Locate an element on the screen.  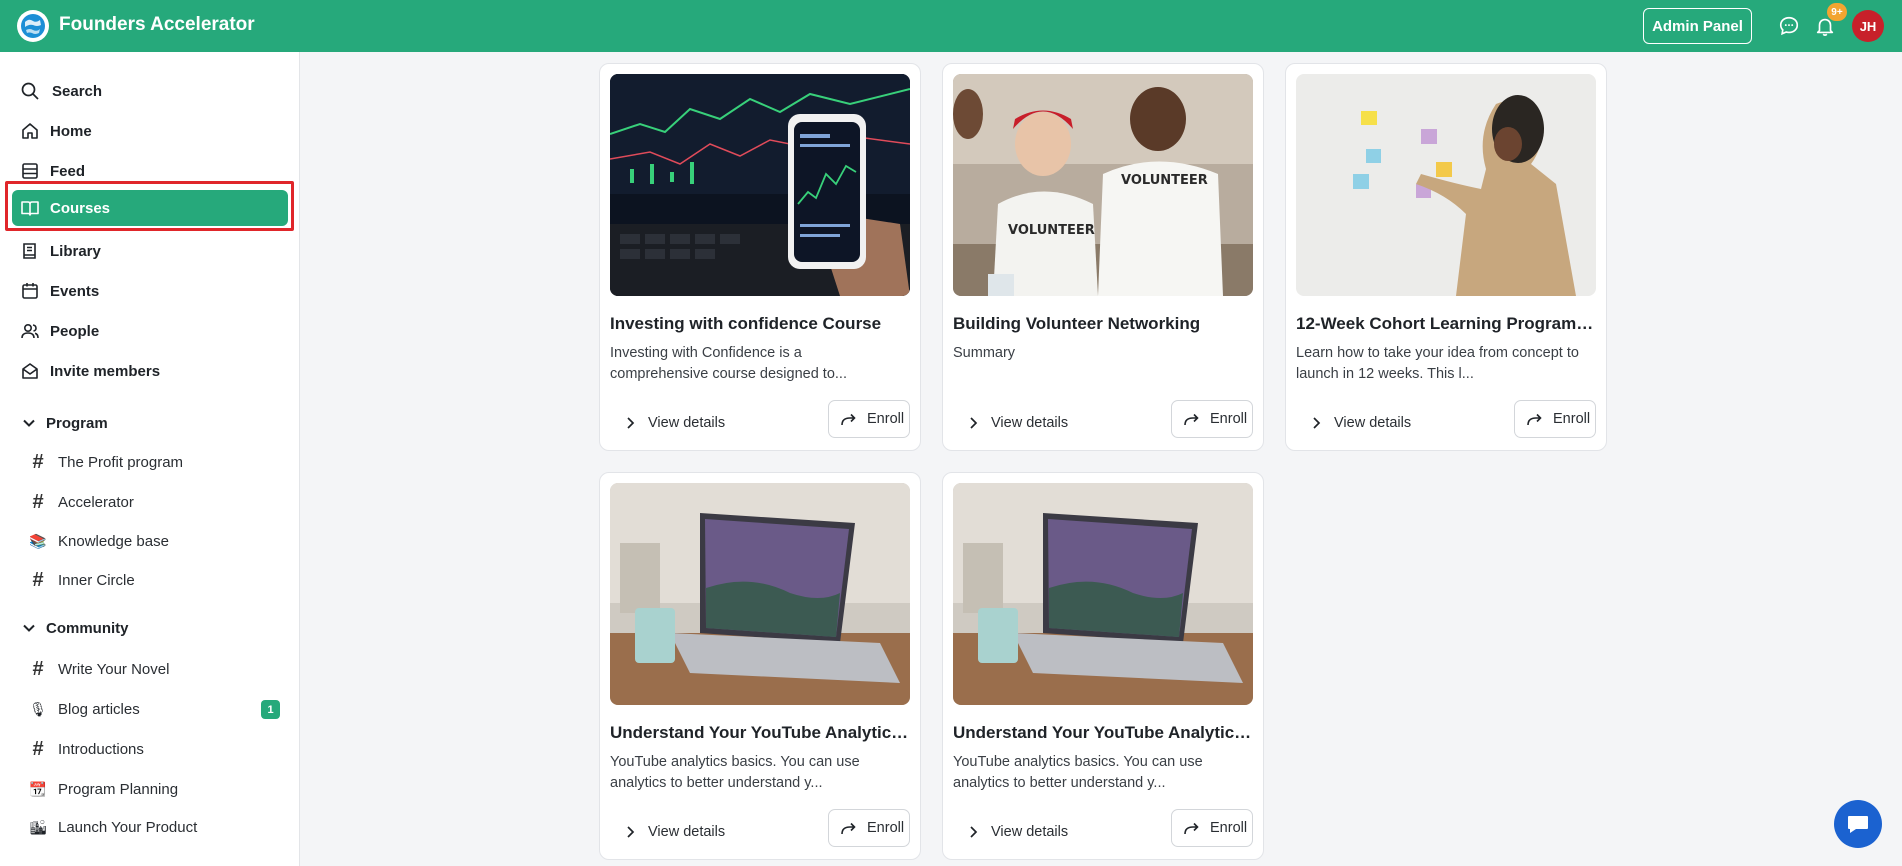
envelope-icon is located at coordinates (30, 371).